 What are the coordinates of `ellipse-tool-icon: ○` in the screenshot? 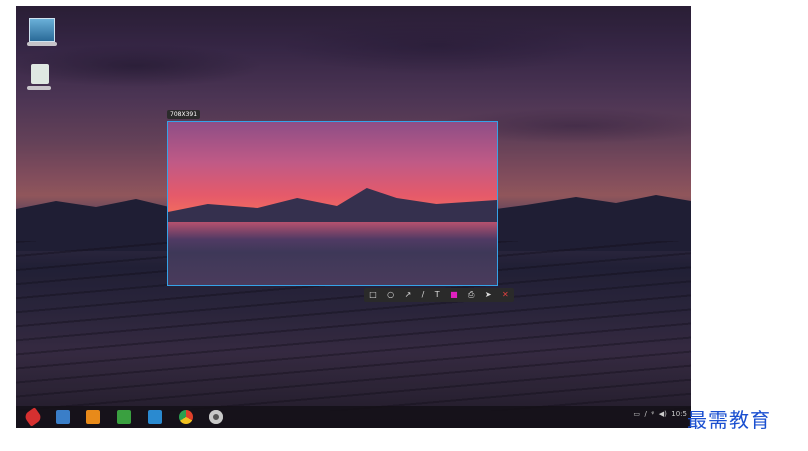 It's located at (390, 295).